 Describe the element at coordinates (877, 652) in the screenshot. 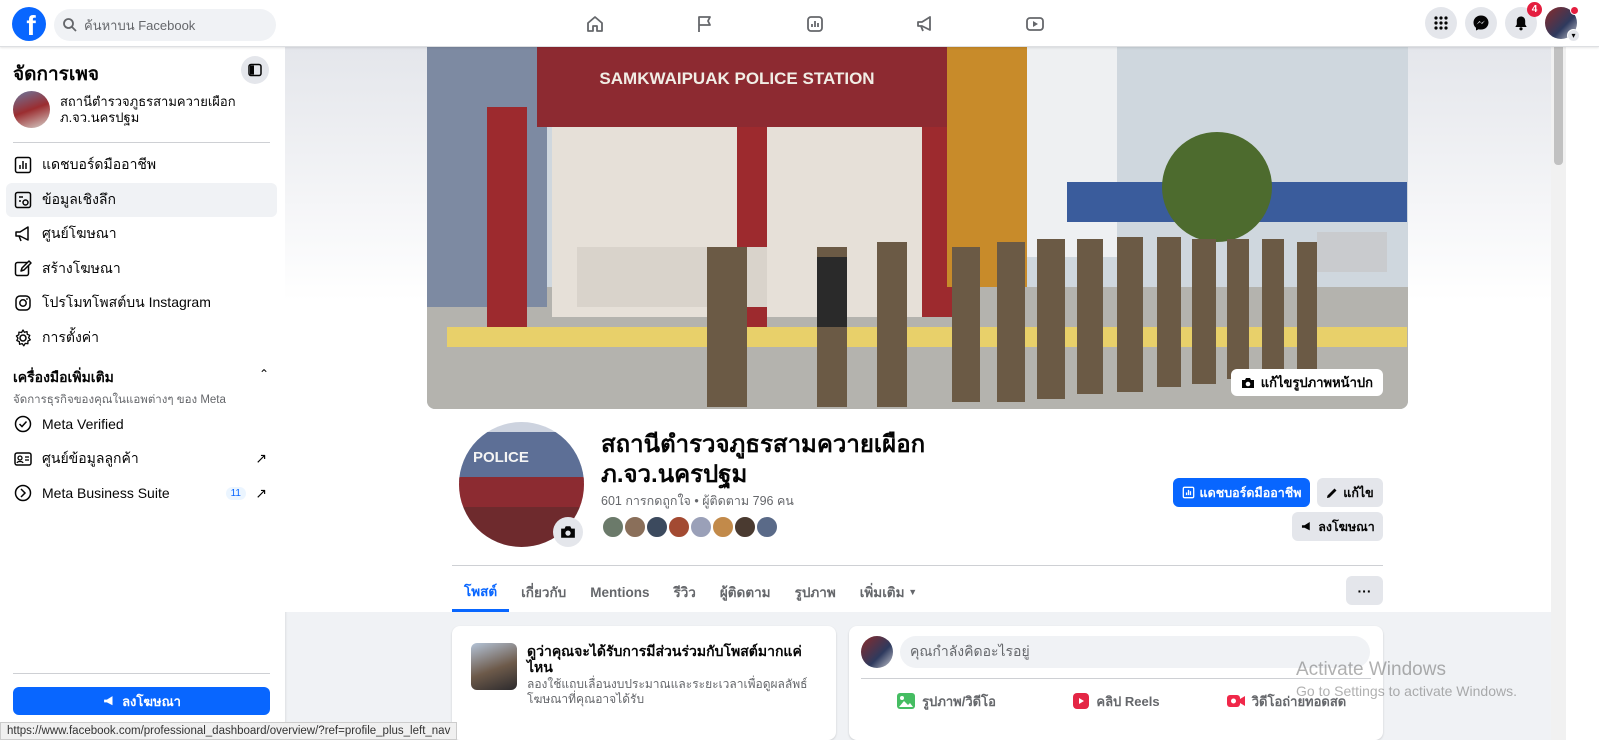

I see `avatar` at that location.